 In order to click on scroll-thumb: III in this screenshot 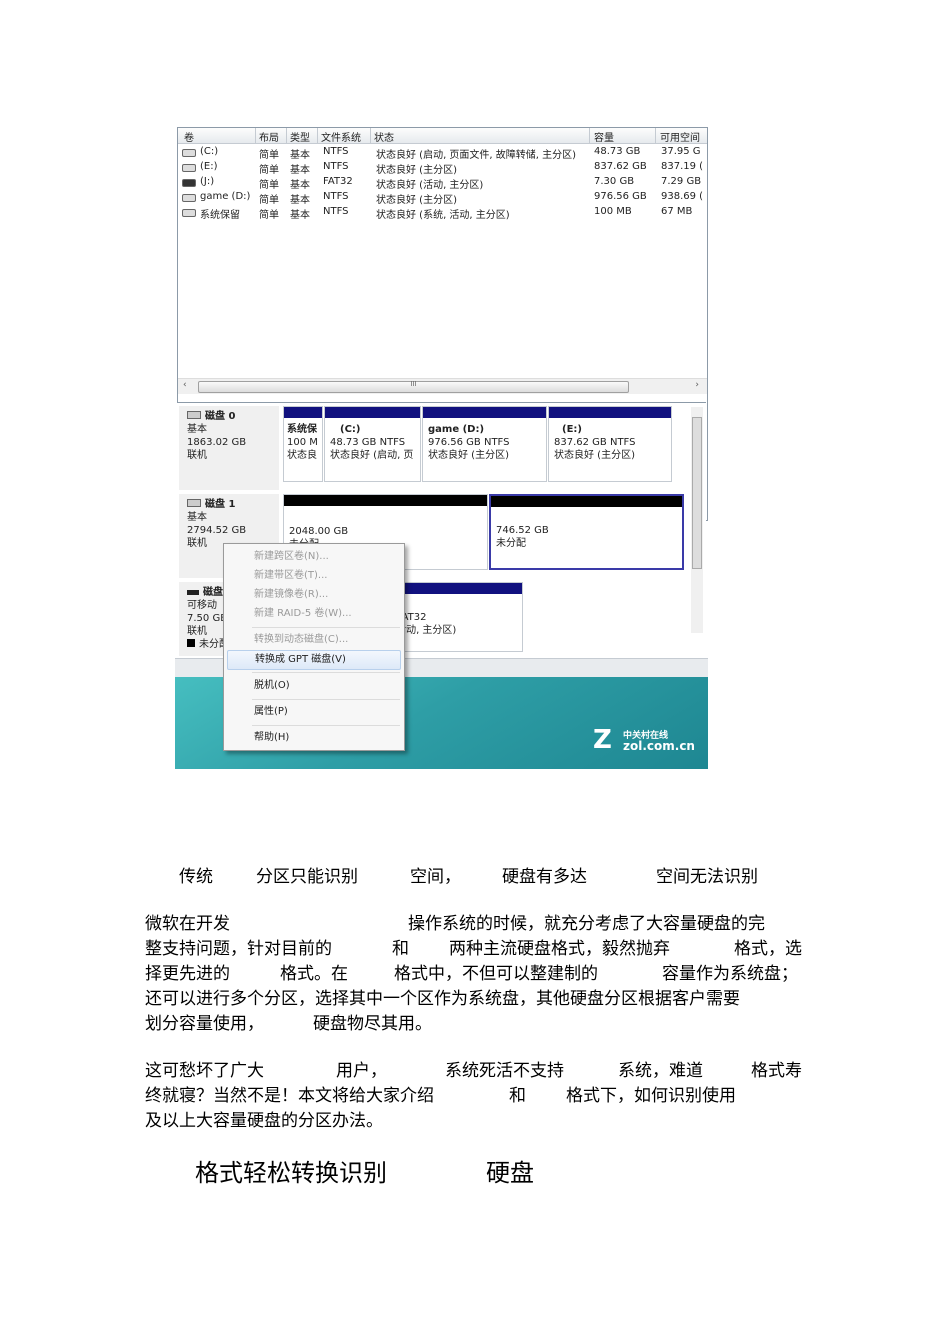, I will do `click(413, 386)`.